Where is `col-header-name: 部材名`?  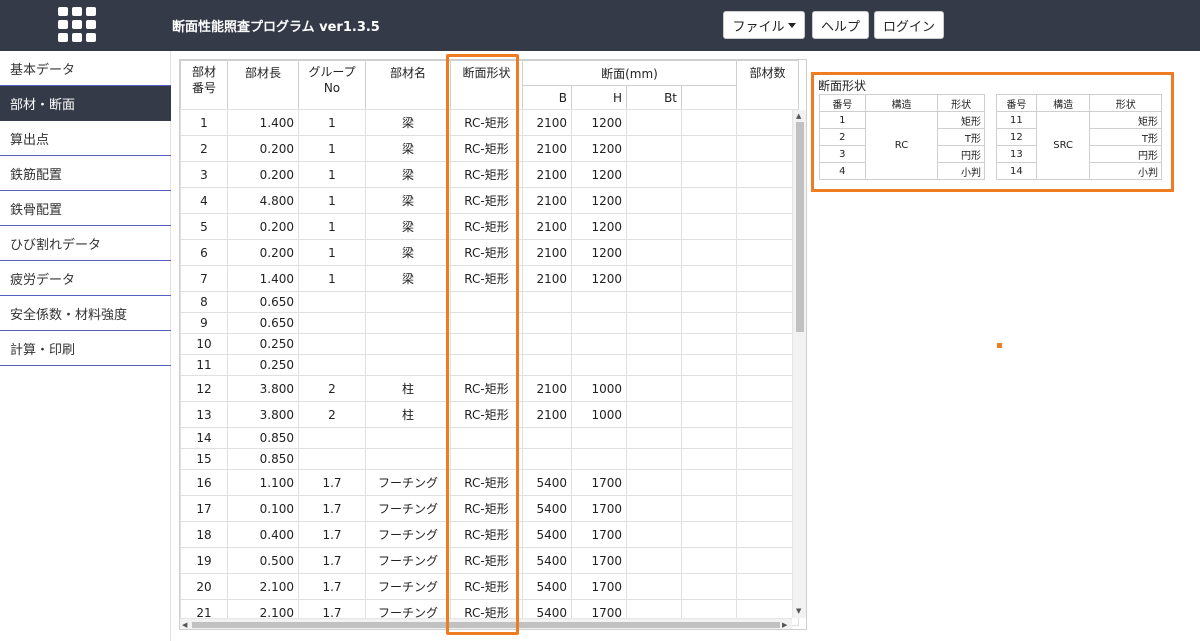
col-header-name: 部材名 is located at coordinates (408, 85).